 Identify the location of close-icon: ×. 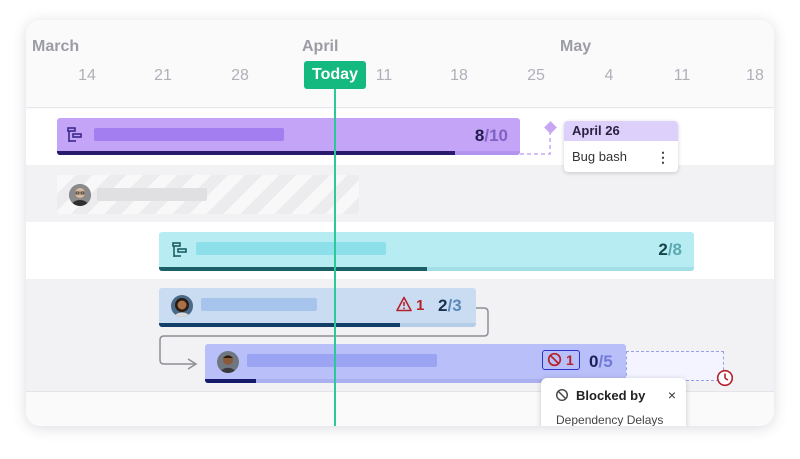
(672, 395).